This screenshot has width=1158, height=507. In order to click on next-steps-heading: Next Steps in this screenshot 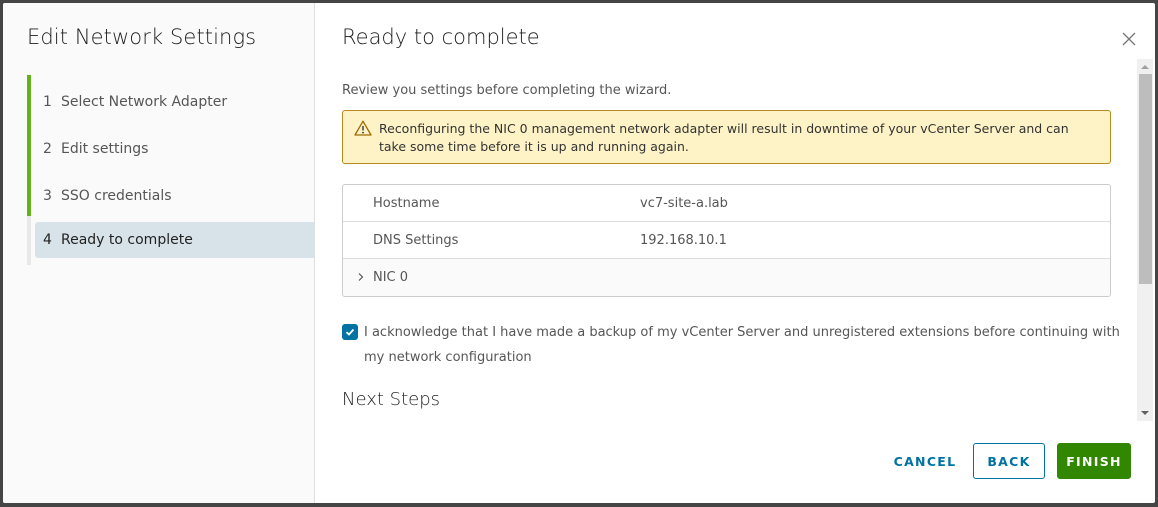, I will do `click(391, 399)`.